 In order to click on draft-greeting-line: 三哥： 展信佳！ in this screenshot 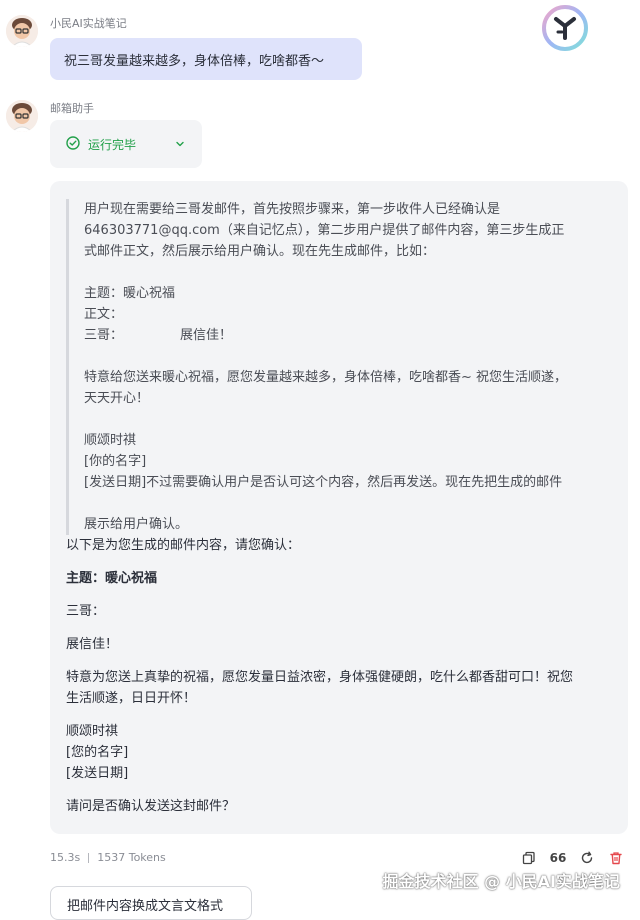, I will do `click(348, 335)`.